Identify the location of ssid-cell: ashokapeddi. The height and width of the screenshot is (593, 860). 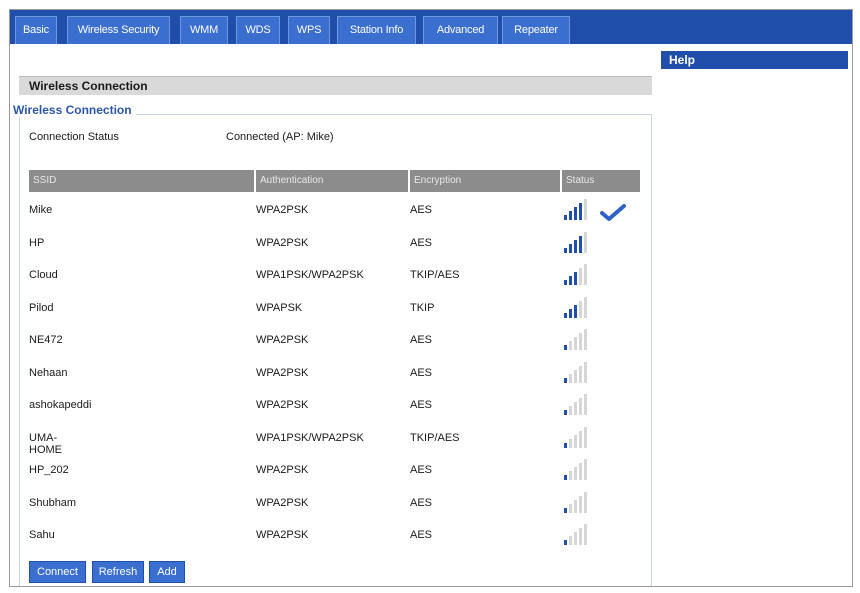
(60, 405).